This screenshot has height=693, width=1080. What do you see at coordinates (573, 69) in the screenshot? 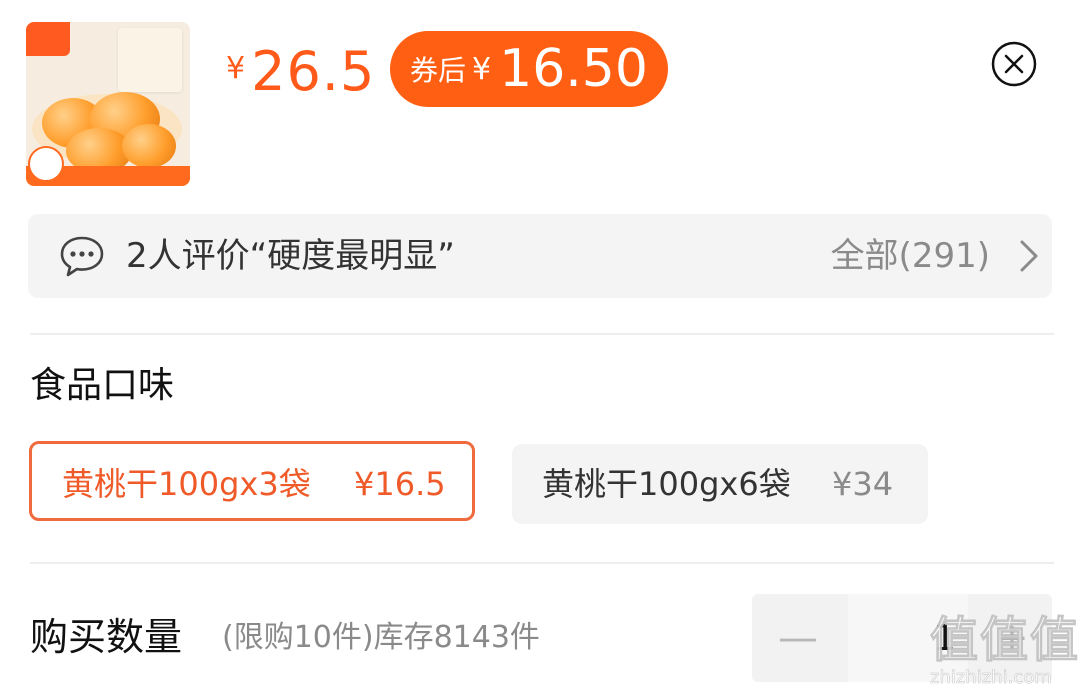
I see `coupon-price-amount: 16.50` at bounding box center [573, 69].